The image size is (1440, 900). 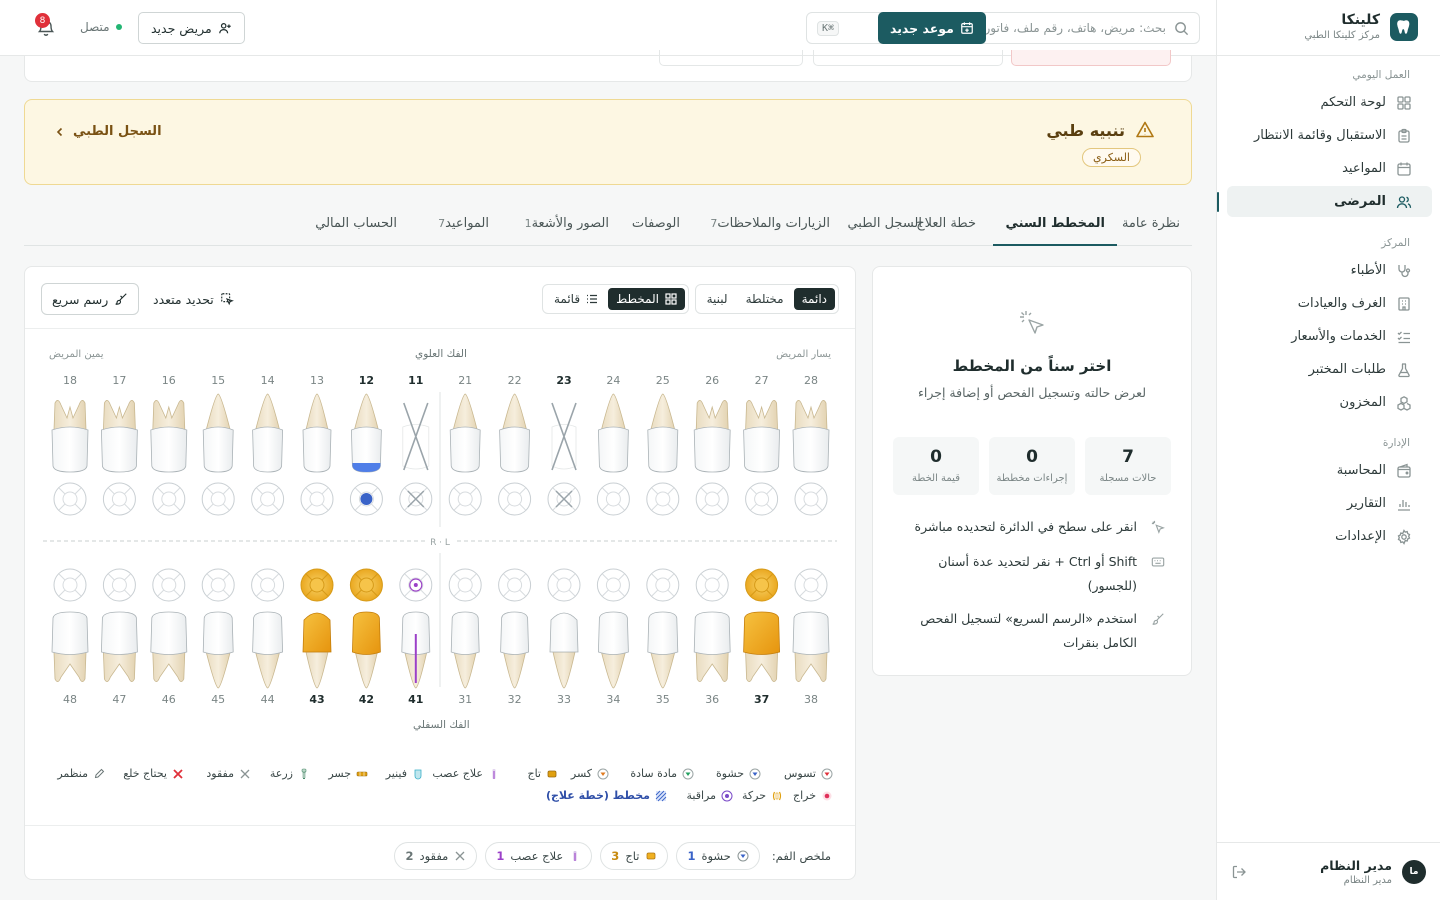 What do you see at coordinates (762, 699) in the screenshot?
I see `tooth-number-37: 37` at bounding box center [762, 699].